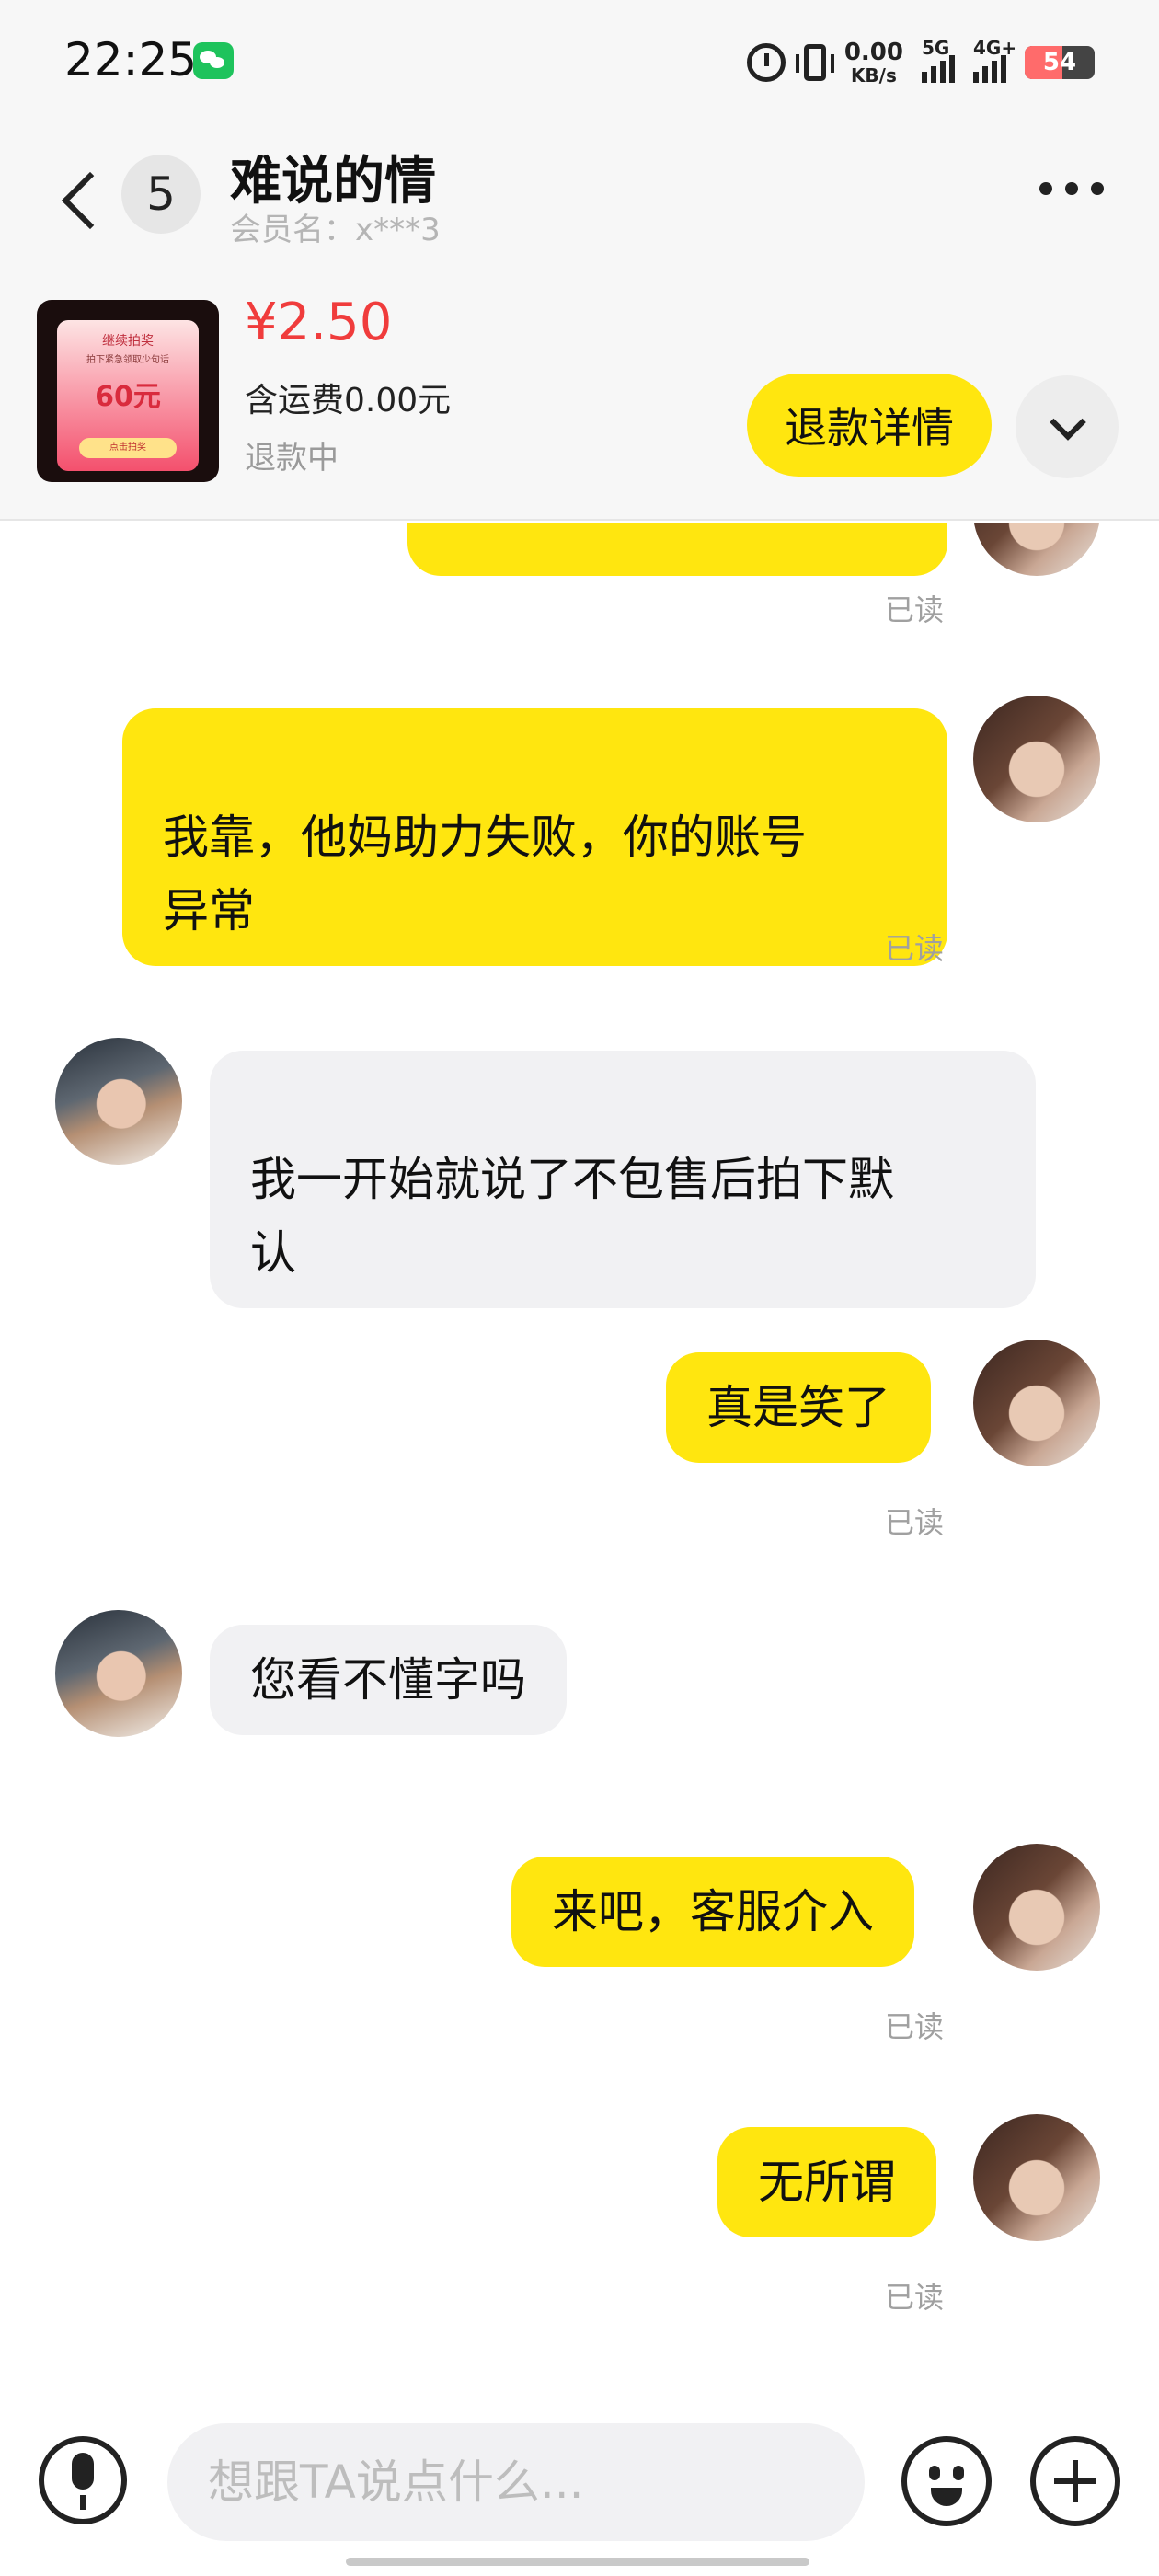 This screenshot has height=2576, width=1159. Describe the element at coordinates (335, 230) in the screenshot. I see `member-name: 会员名：x***3` at that location.